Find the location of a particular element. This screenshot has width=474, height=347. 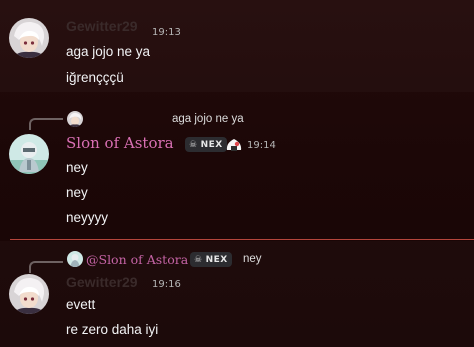

timestamp: 19:14 is located at coordinates (261, 145).